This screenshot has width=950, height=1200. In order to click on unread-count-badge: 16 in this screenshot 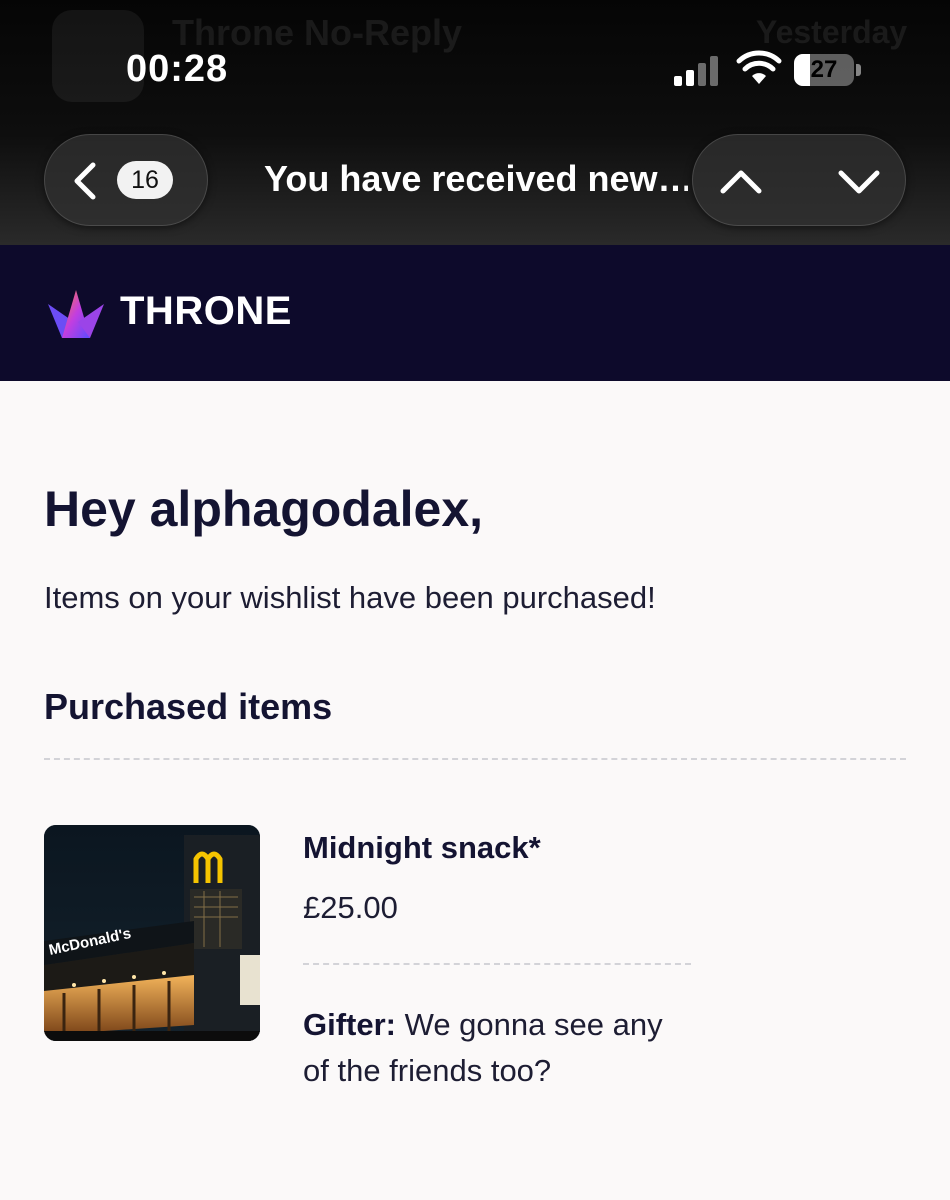, I will do `click(145, 180)`.